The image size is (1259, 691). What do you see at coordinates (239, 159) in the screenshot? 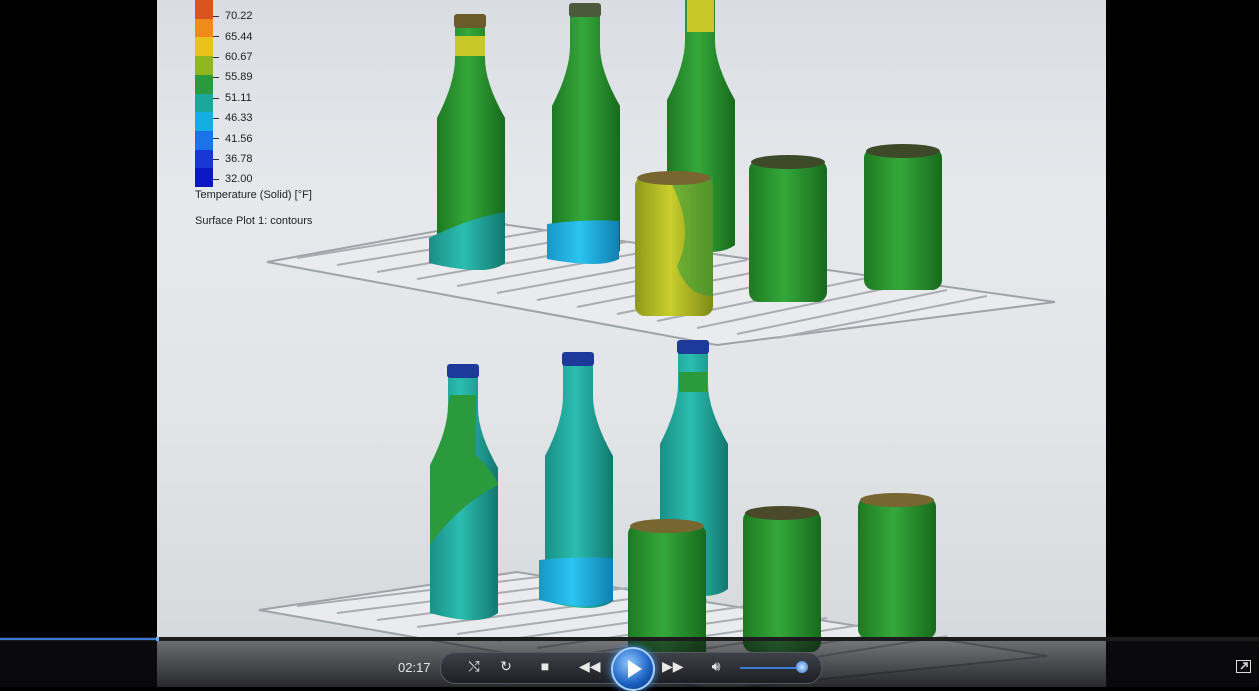
I see `legend-value: 36.78` at bounding box center [239, 159].